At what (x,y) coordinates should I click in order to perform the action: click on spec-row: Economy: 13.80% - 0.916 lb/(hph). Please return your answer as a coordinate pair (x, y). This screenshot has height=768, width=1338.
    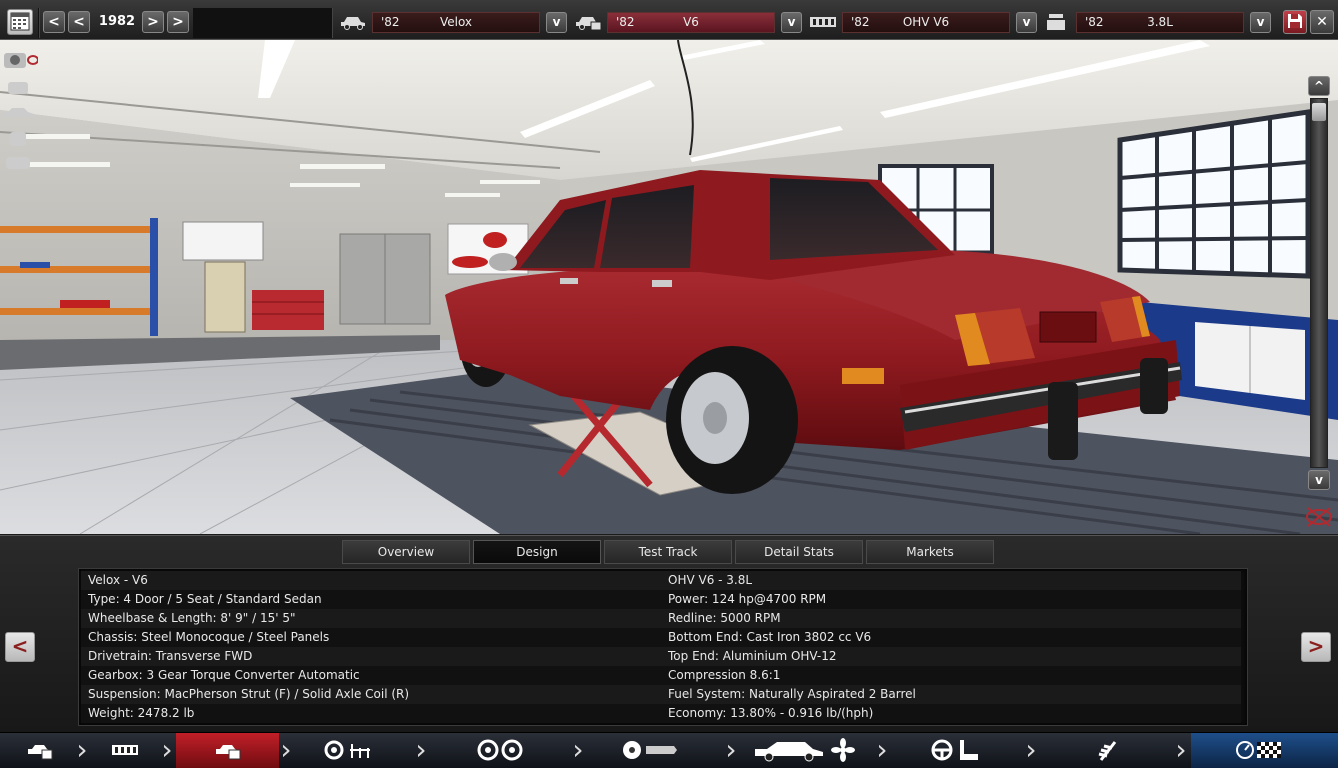
    Looking at the image, I should click on (951, 713).